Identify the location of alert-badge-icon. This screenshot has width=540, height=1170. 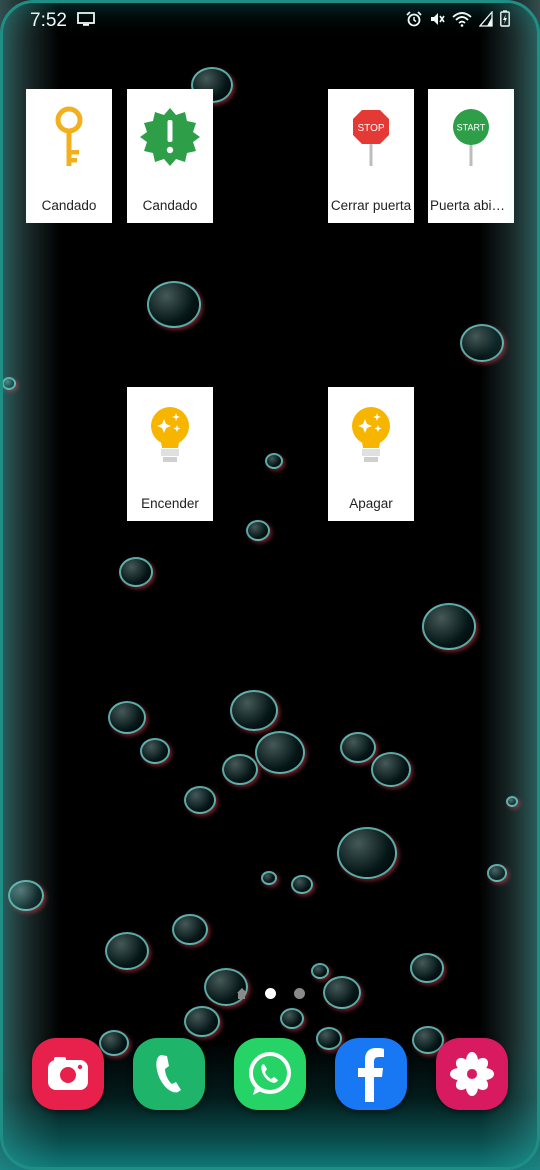
(170, 137).